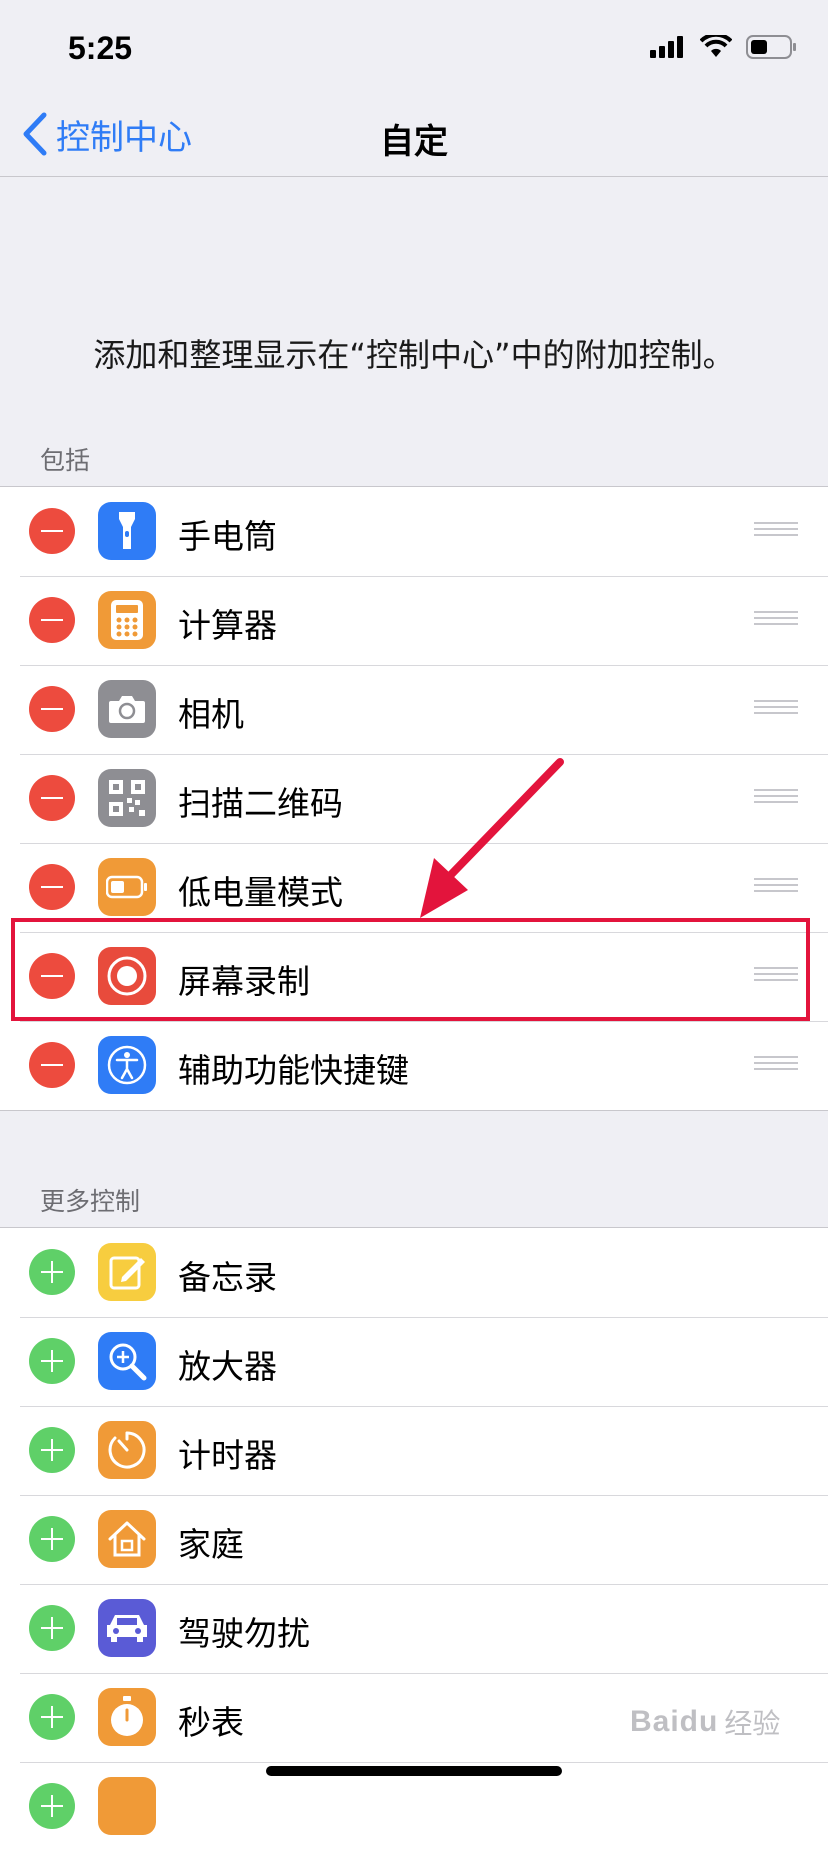  Describe the element at coordinates (127, 1361) in the screenshot. I see `magnifier-icon` at that location.